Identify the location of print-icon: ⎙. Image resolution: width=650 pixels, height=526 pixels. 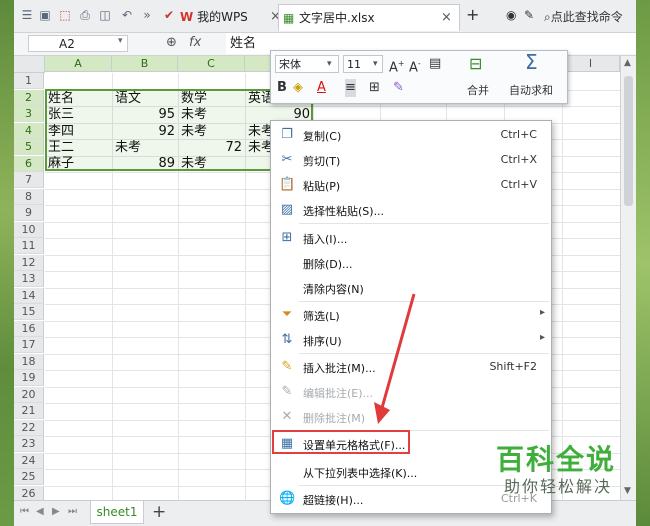
(85, 15).